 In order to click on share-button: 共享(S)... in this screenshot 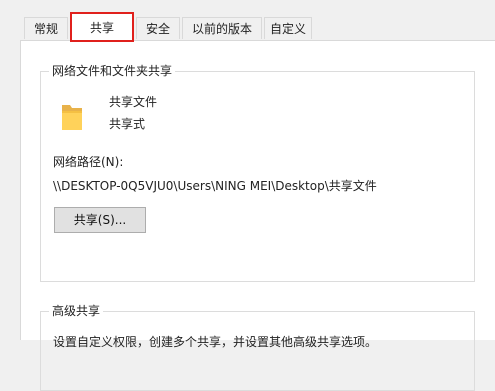, I will do `click(100, 220)`.